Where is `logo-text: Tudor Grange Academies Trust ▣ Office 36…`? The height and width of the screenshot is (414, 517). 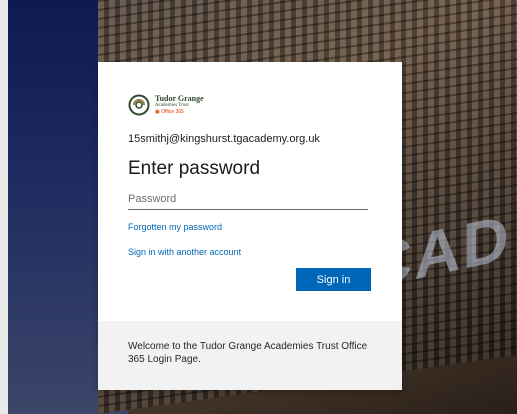 logo-text: Tudor Grange Academies Trust ▣ Office 36… is located at coordinates (179, 104).